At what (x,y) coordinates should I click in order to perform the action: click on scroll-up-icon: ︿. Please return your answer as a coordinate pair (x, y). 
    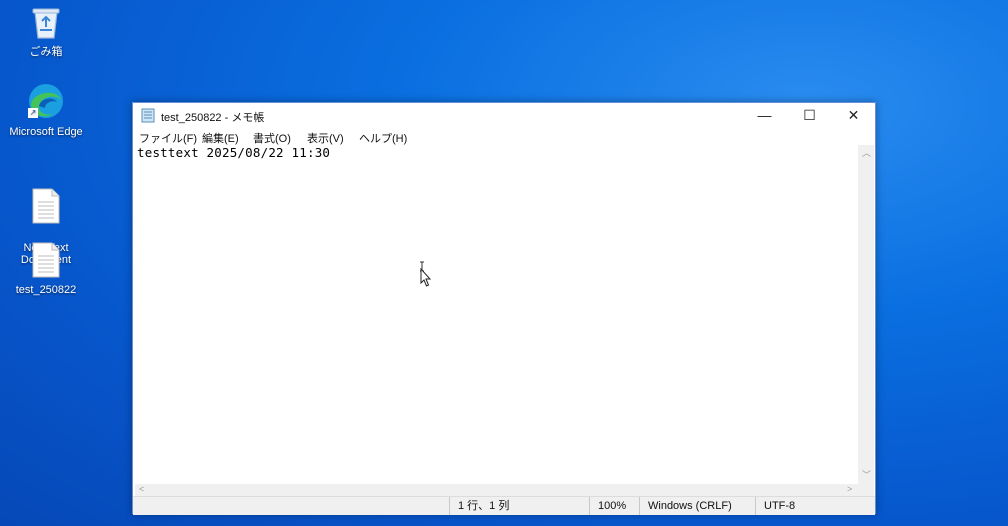
    Looking at the image, I should click on (866, 153).